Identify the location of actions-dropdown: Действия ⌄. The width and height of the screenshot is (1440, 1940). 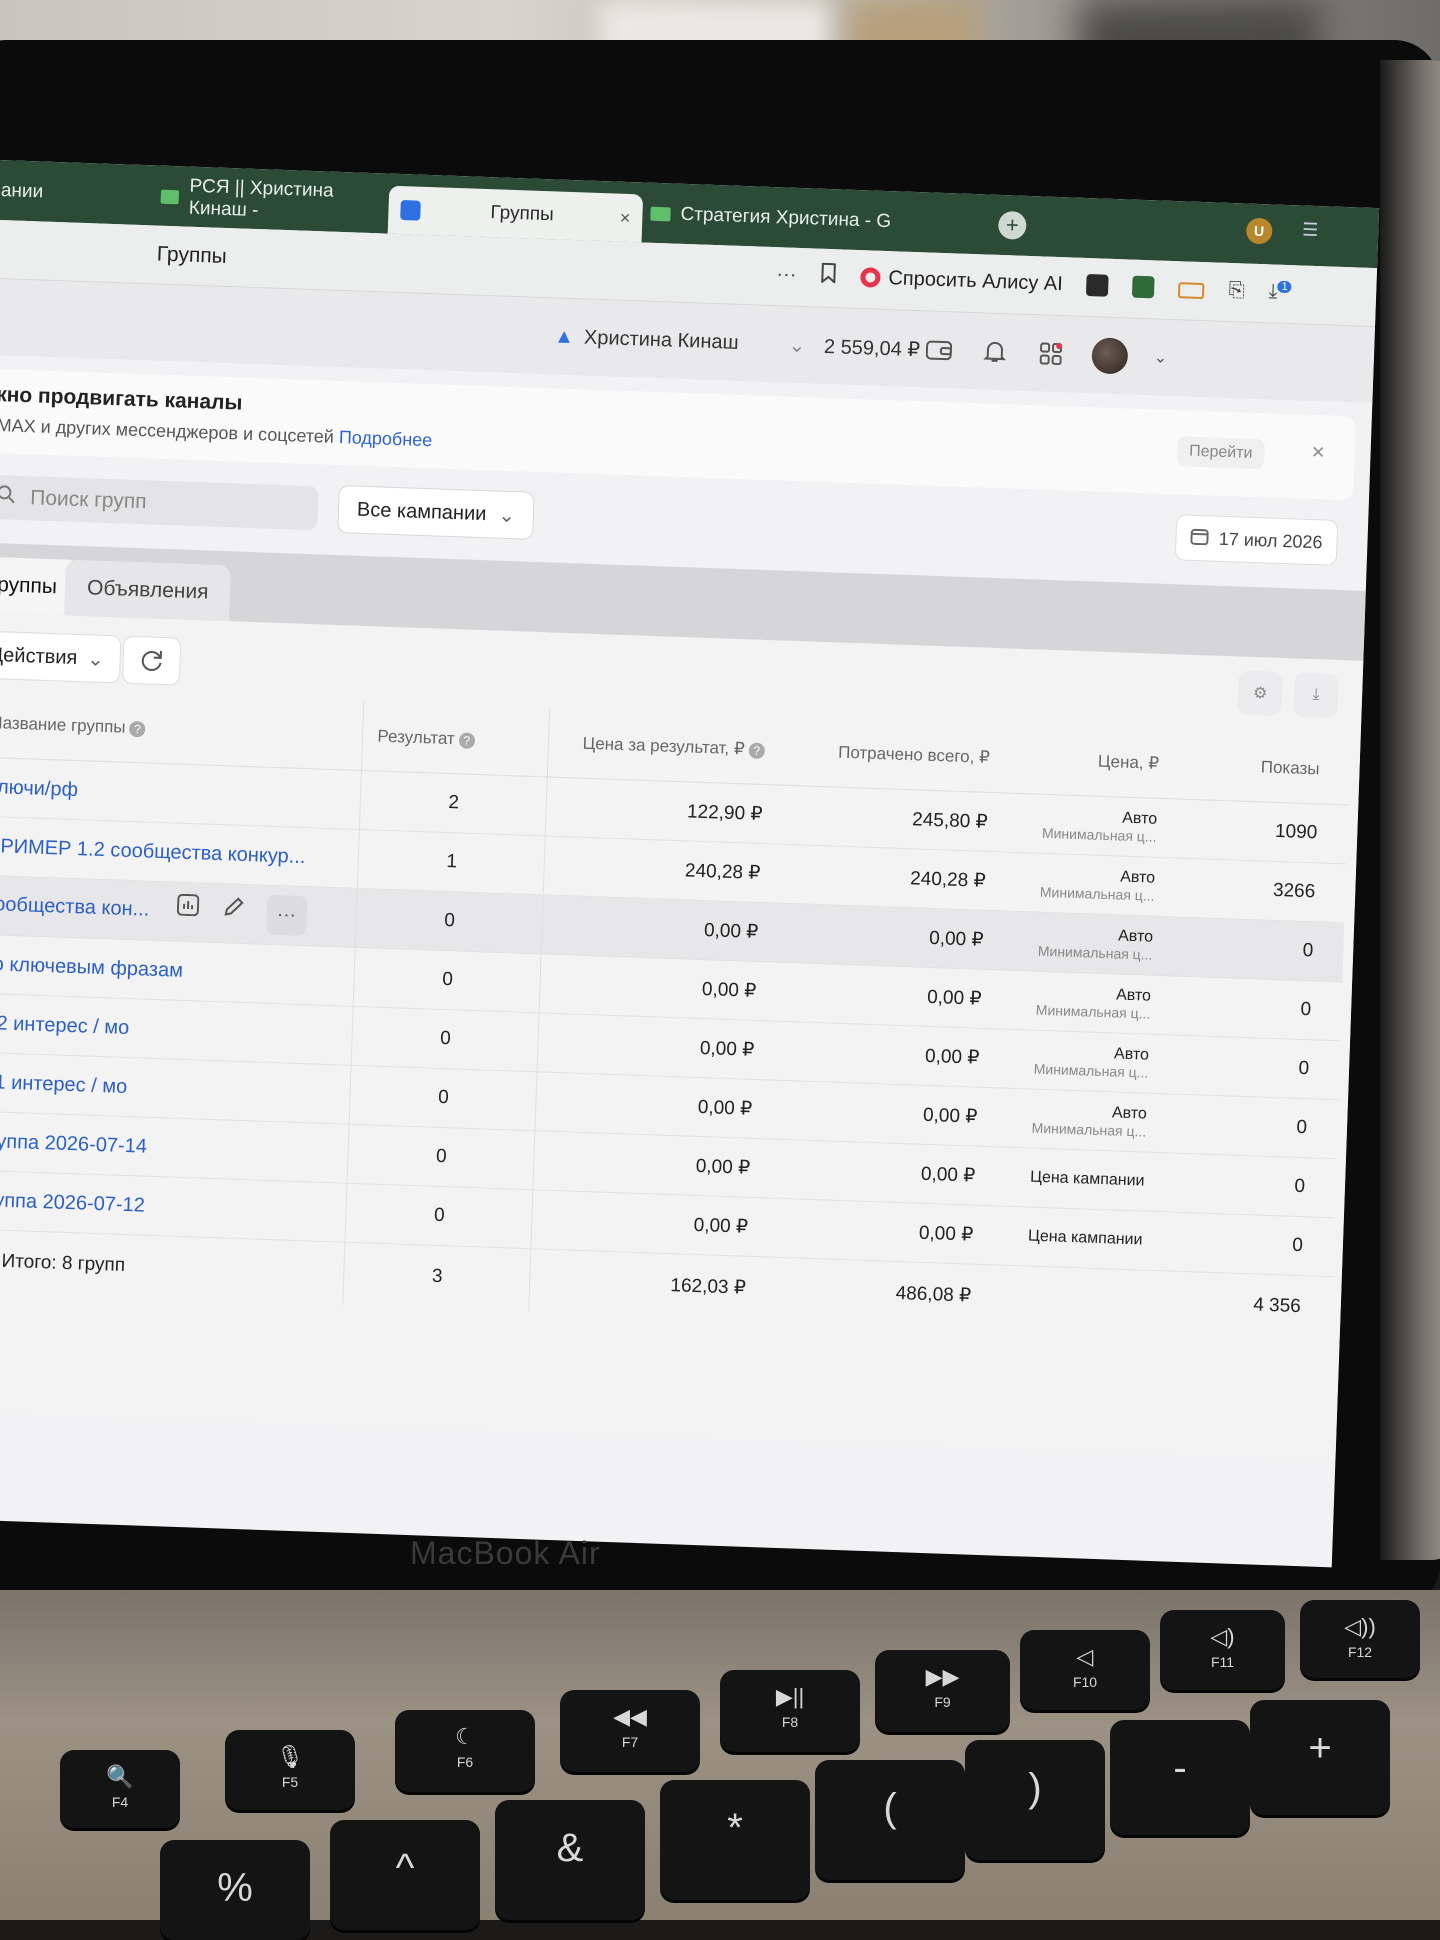
(61, 657).